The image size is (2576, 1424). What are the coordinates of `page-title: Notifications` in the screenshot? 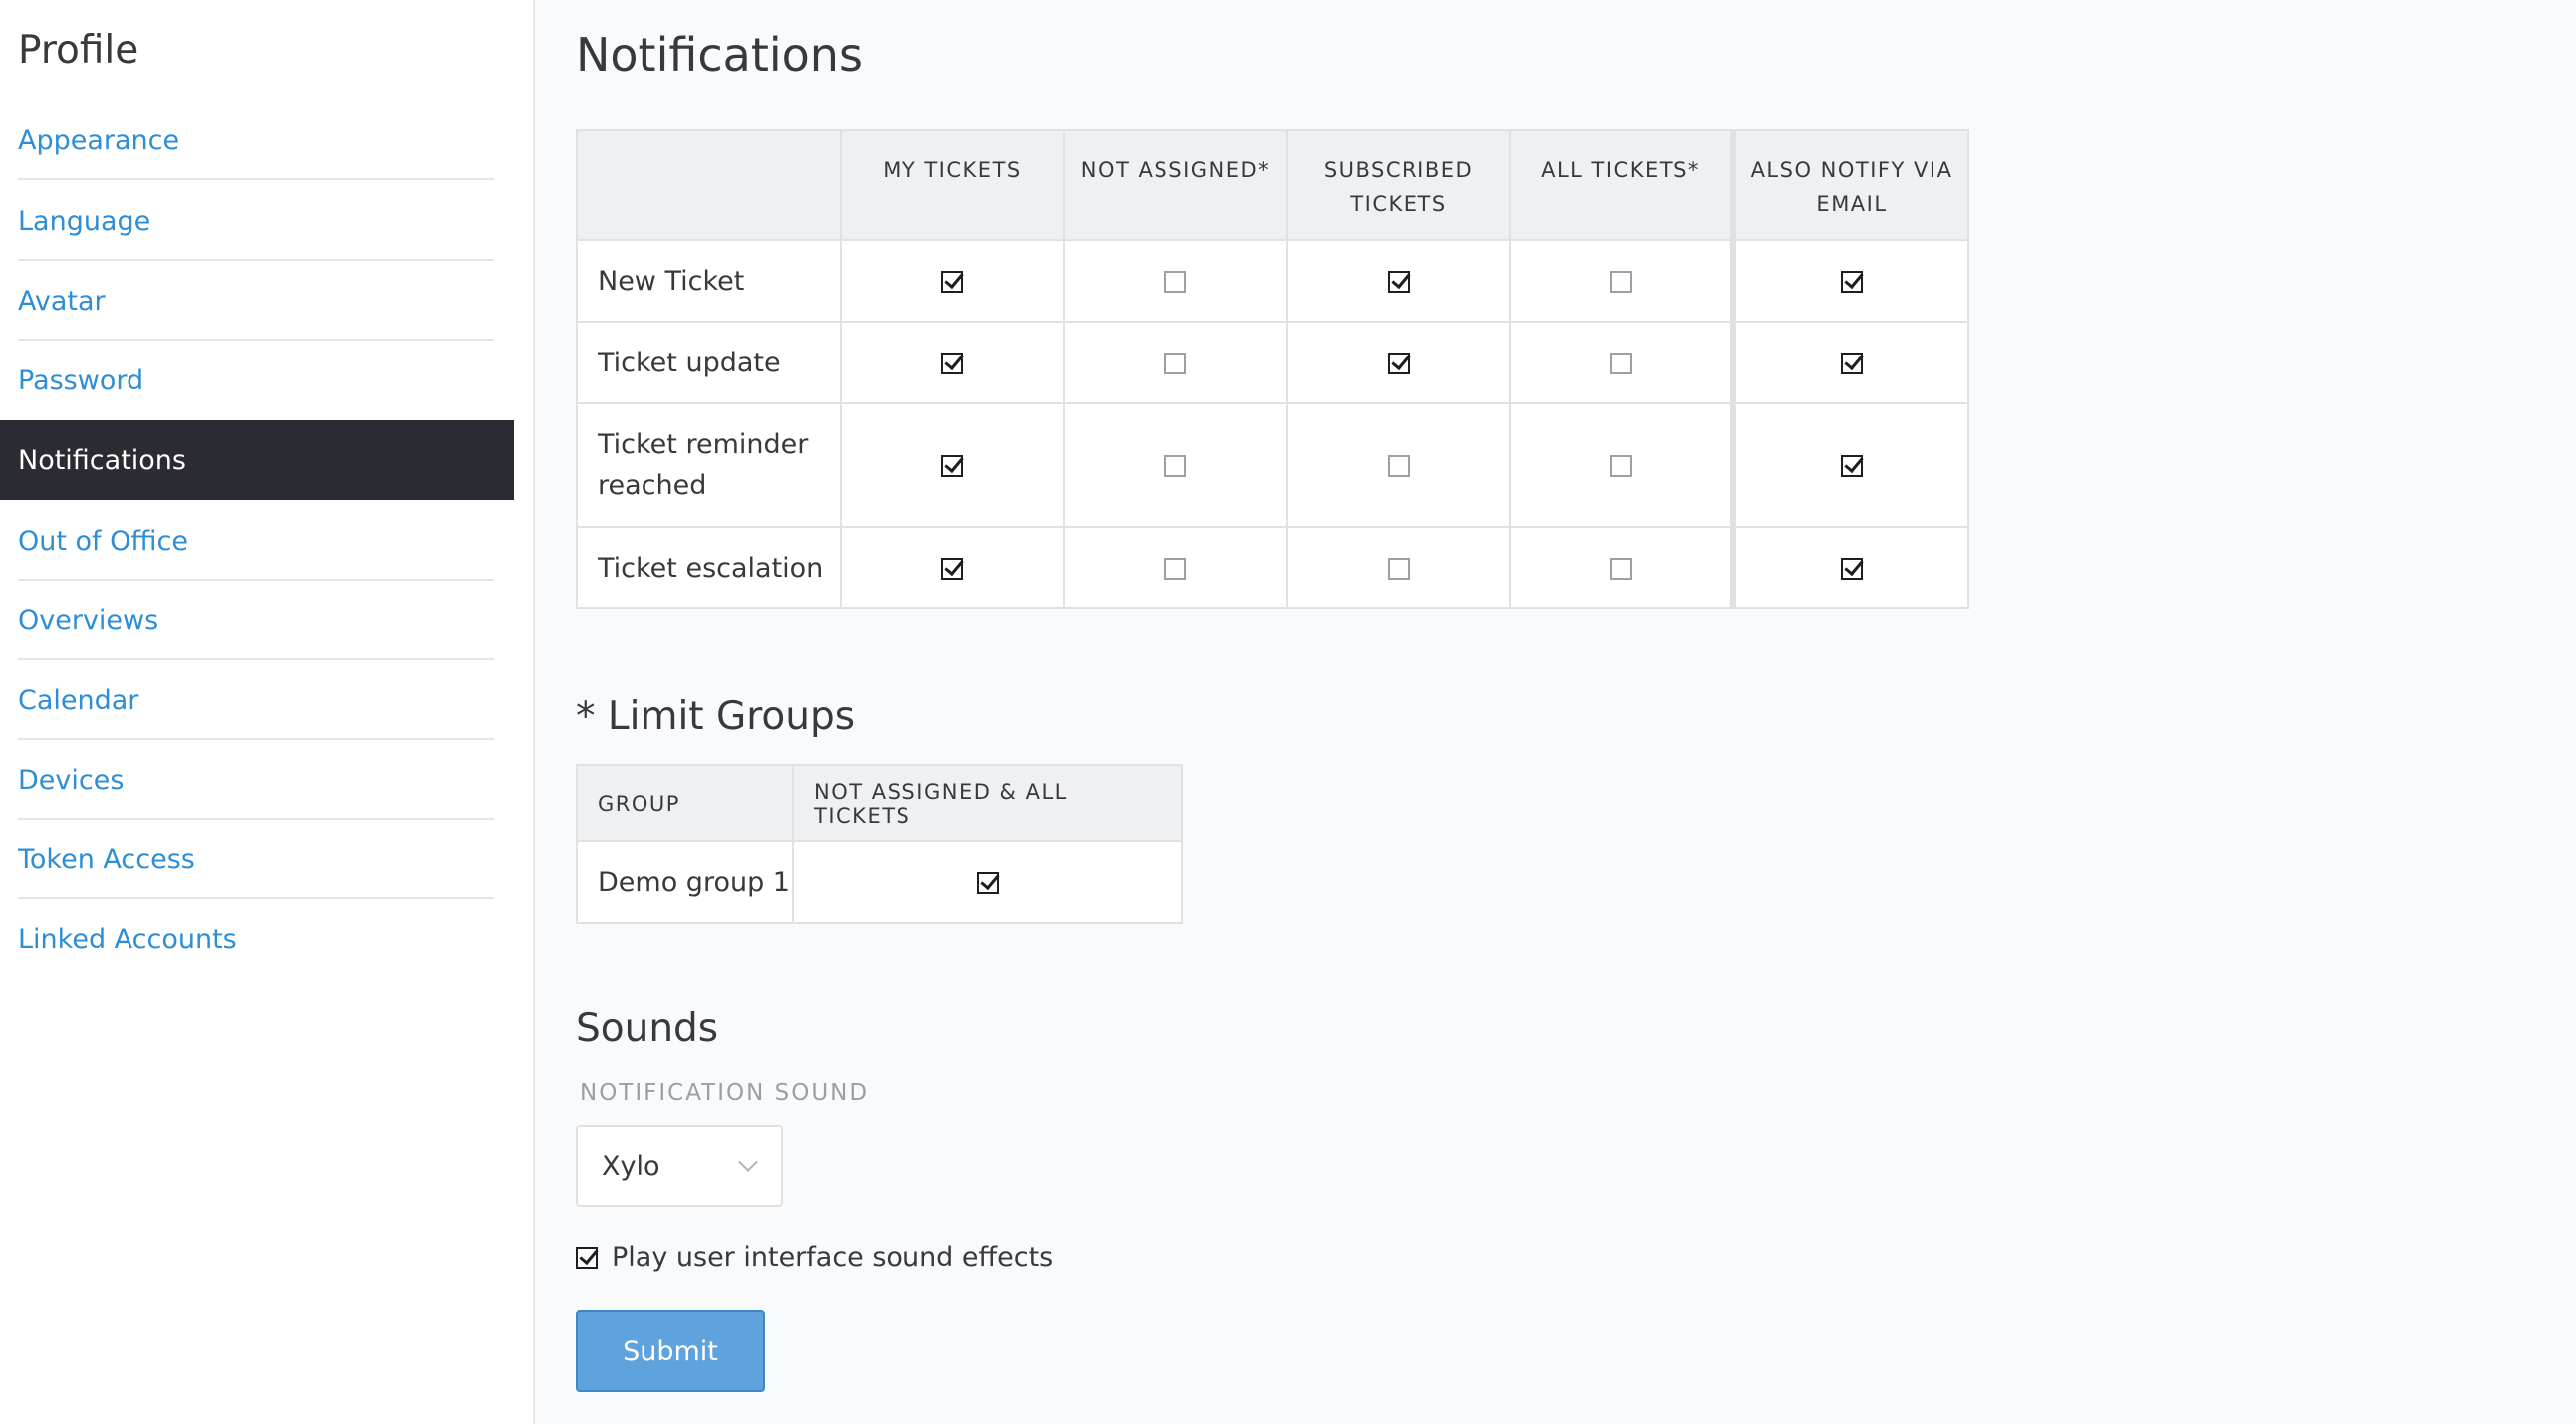 It's located at (719, 55).